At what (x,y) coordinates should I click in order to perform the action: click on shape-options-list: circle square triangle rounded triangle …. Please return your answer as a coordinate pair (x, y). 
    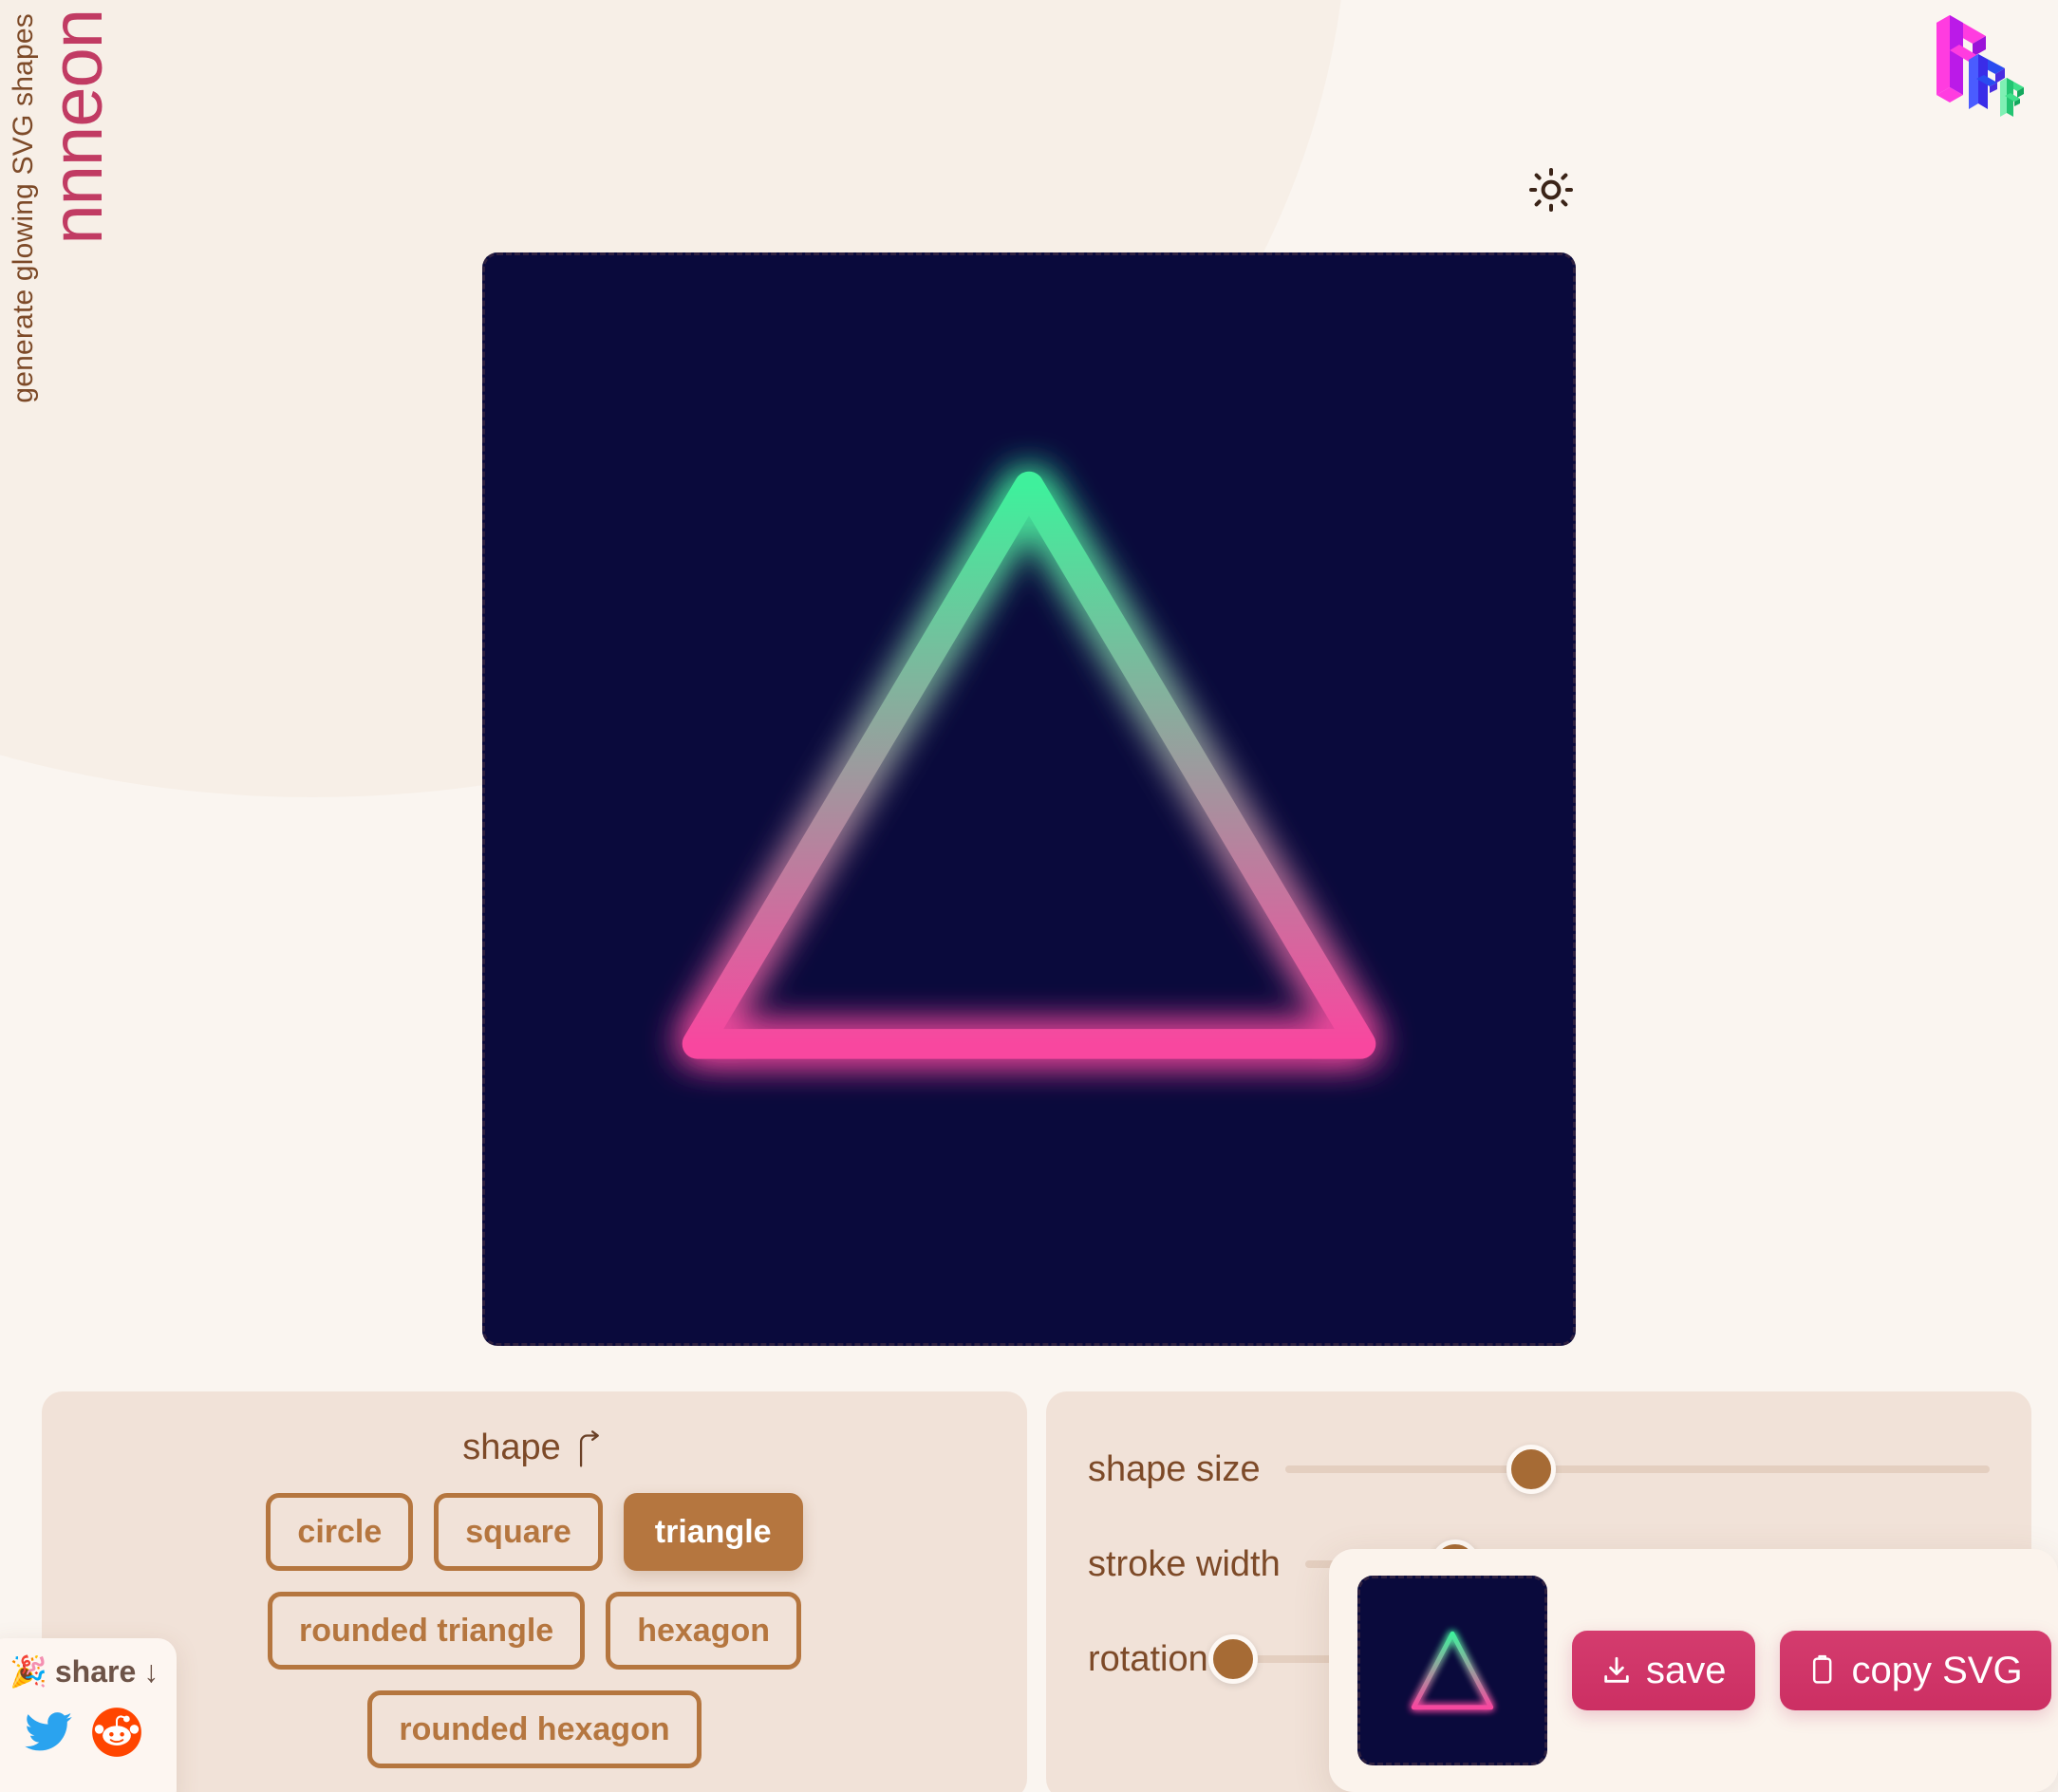
    Looking at the image, I should click on (534, 1631).